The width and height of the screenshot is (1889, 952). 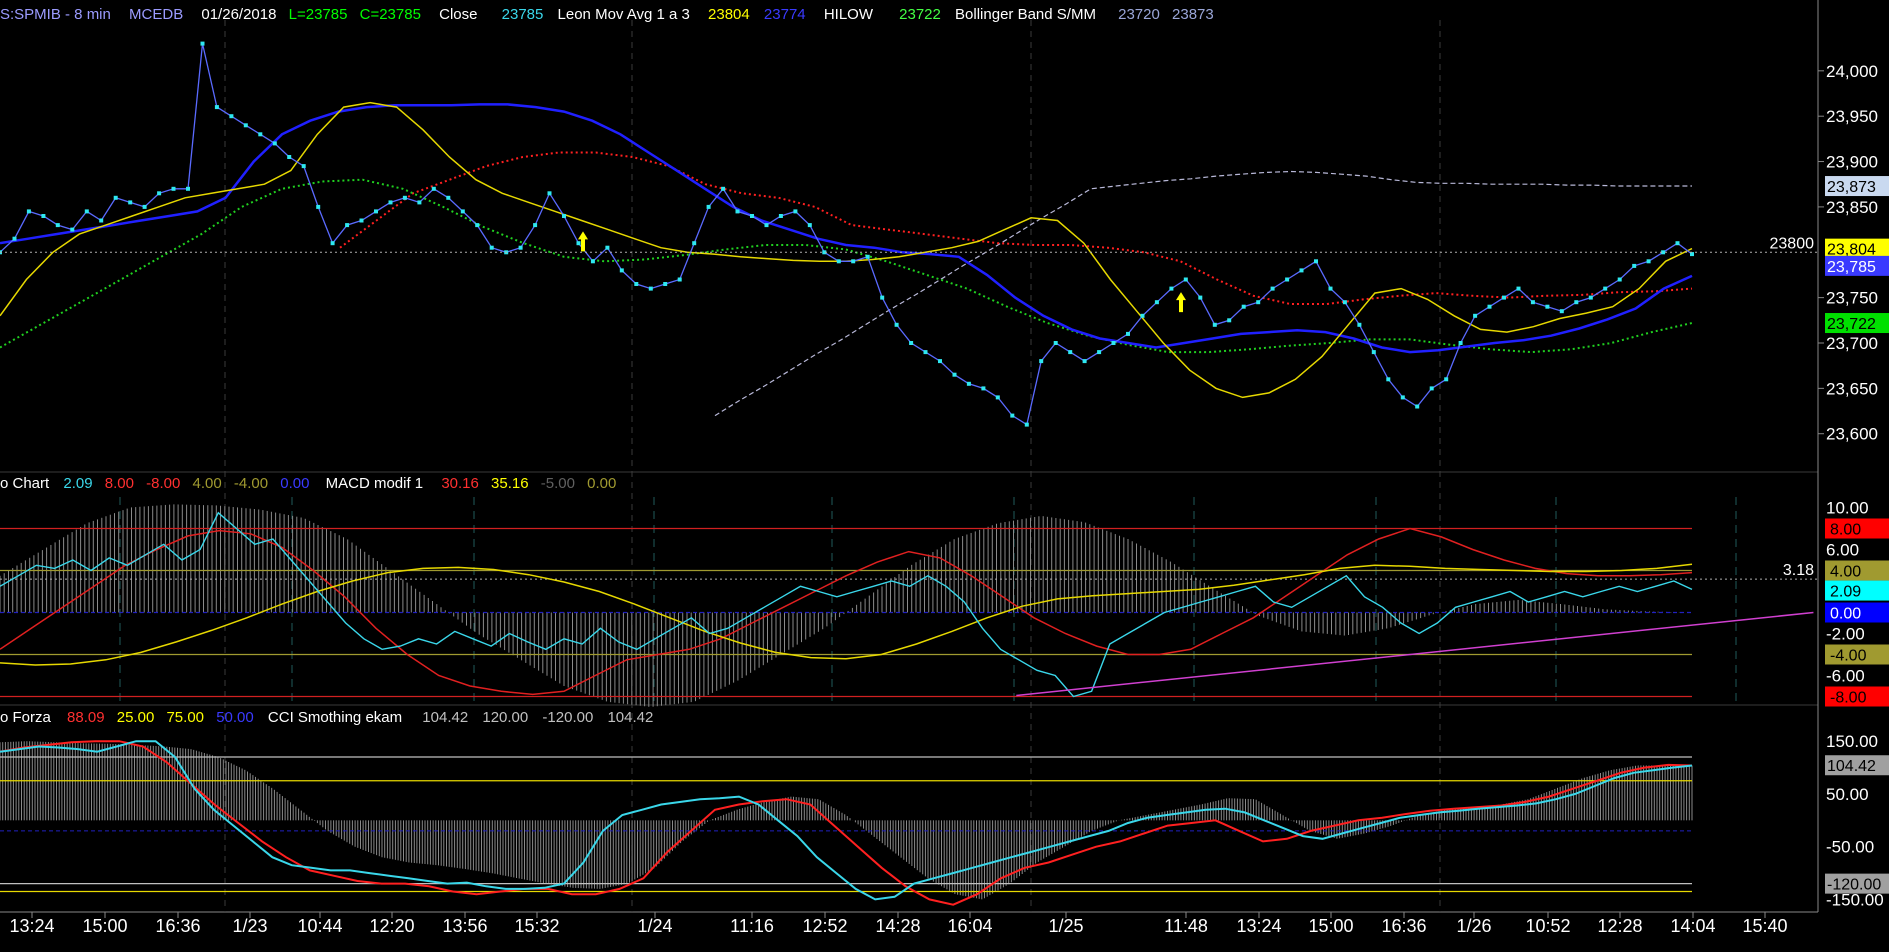 What do you see at coordinates (1845, 614) in the screenshot?
I see `macd-badge-label: 0.00` at bounding box center [1845, 614].